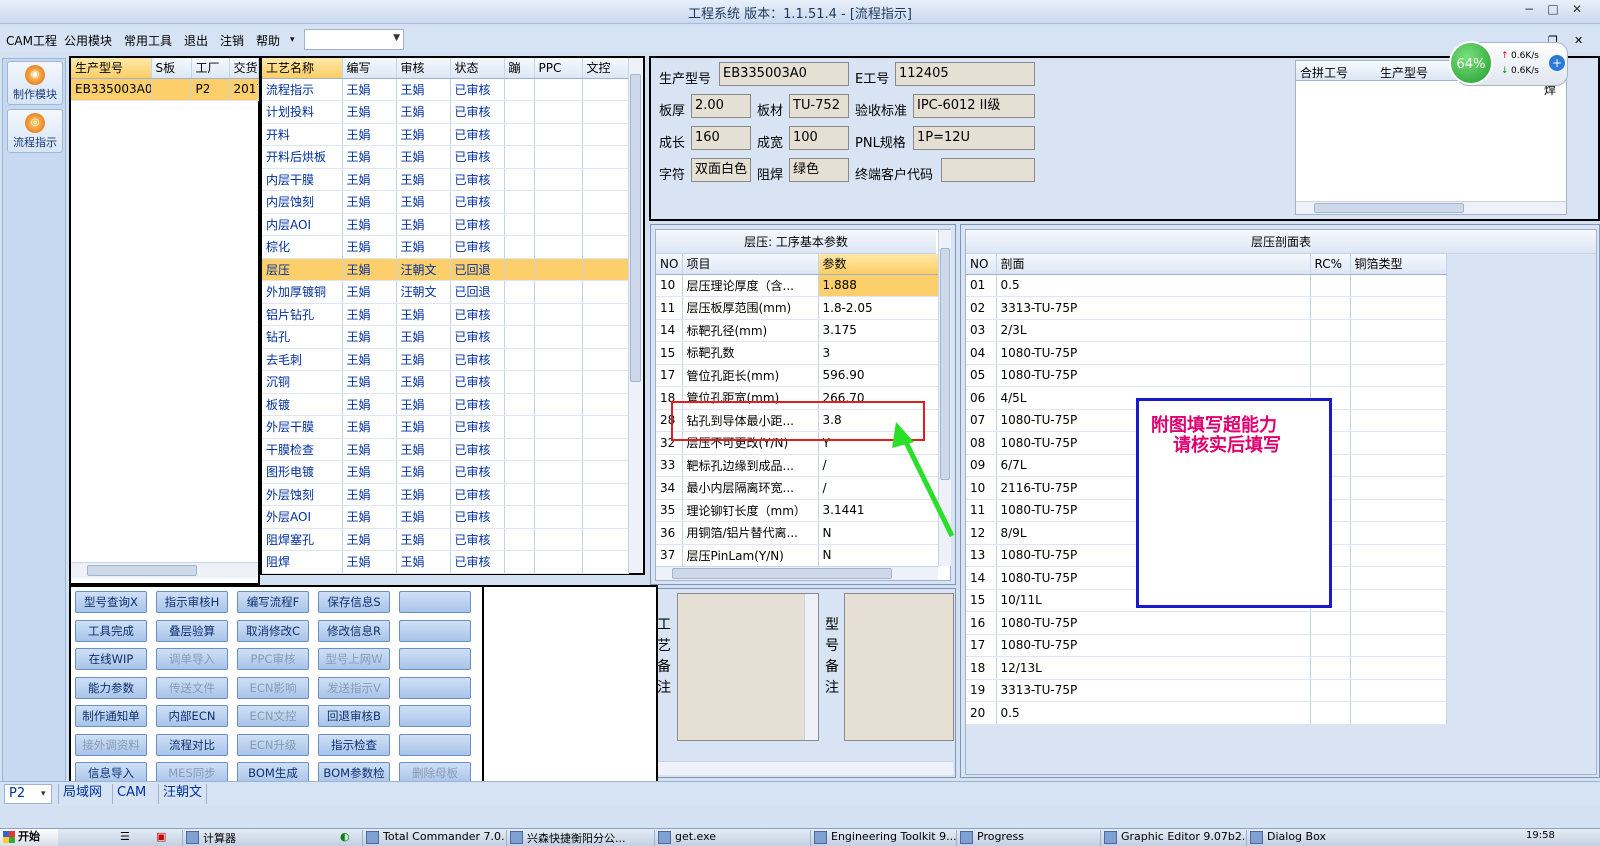 This screenshot has height=846, width=1600. I want to click on table-row: 02 3313-TU-75P, so click(1206, 308).